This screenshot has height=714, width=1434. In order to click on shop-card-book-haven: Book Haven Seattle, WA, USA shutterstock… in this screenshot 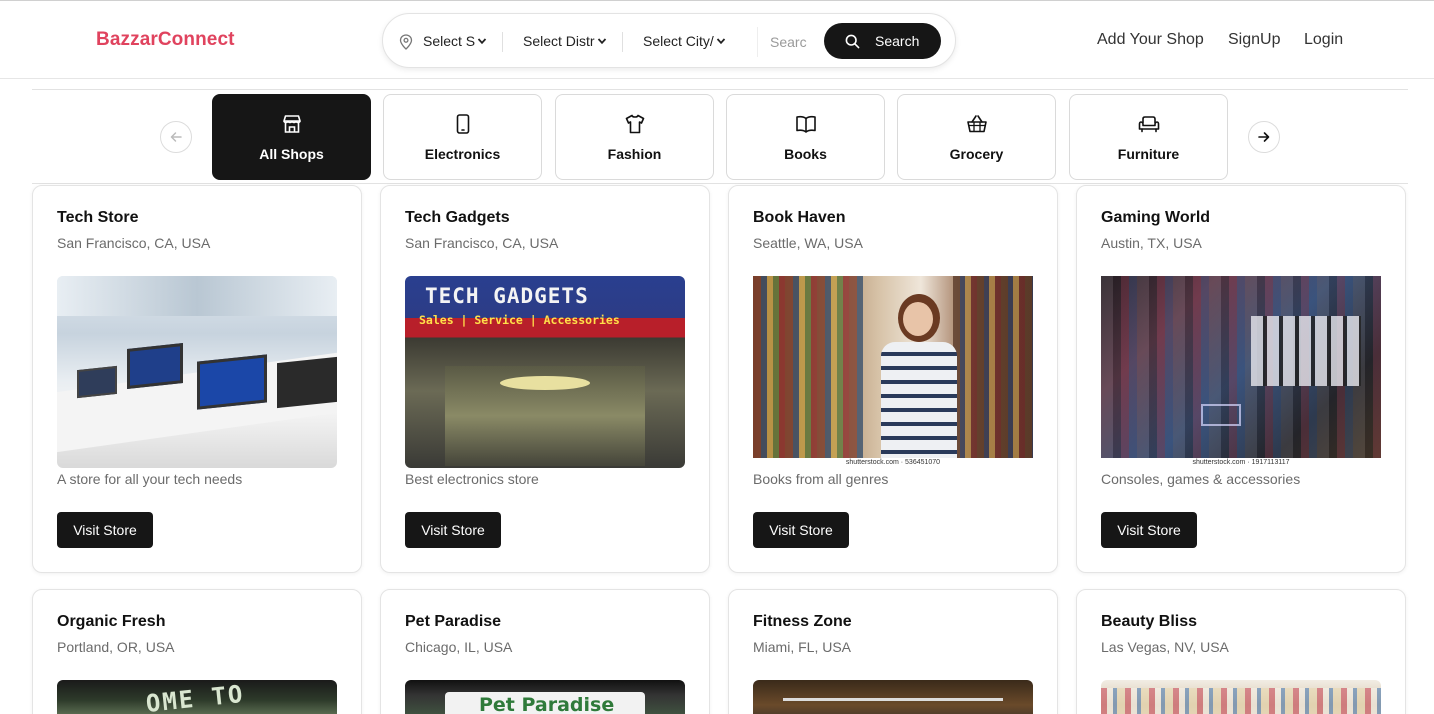, I will do `click(893, 379)`.